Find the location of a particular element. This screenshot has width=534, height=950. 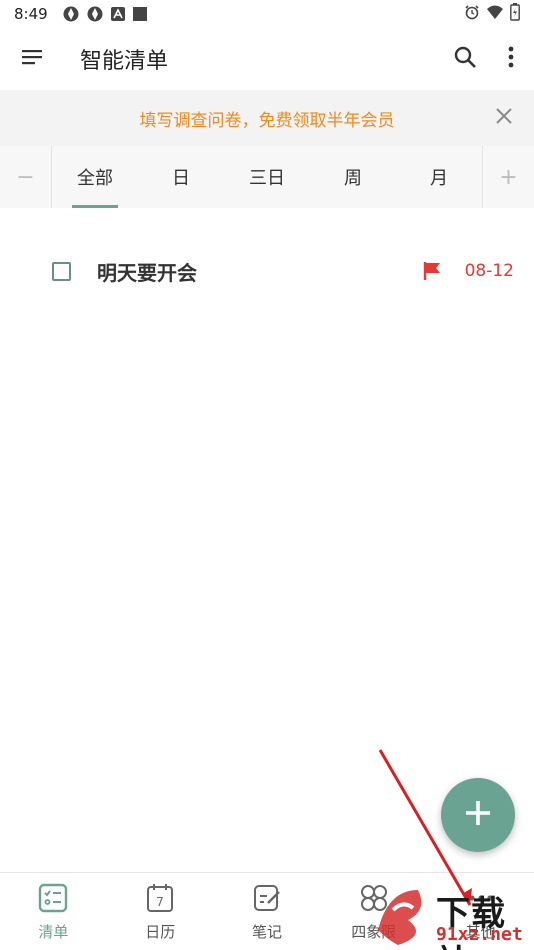

page-title: 智能清单 is located at coordinates (124, 61).